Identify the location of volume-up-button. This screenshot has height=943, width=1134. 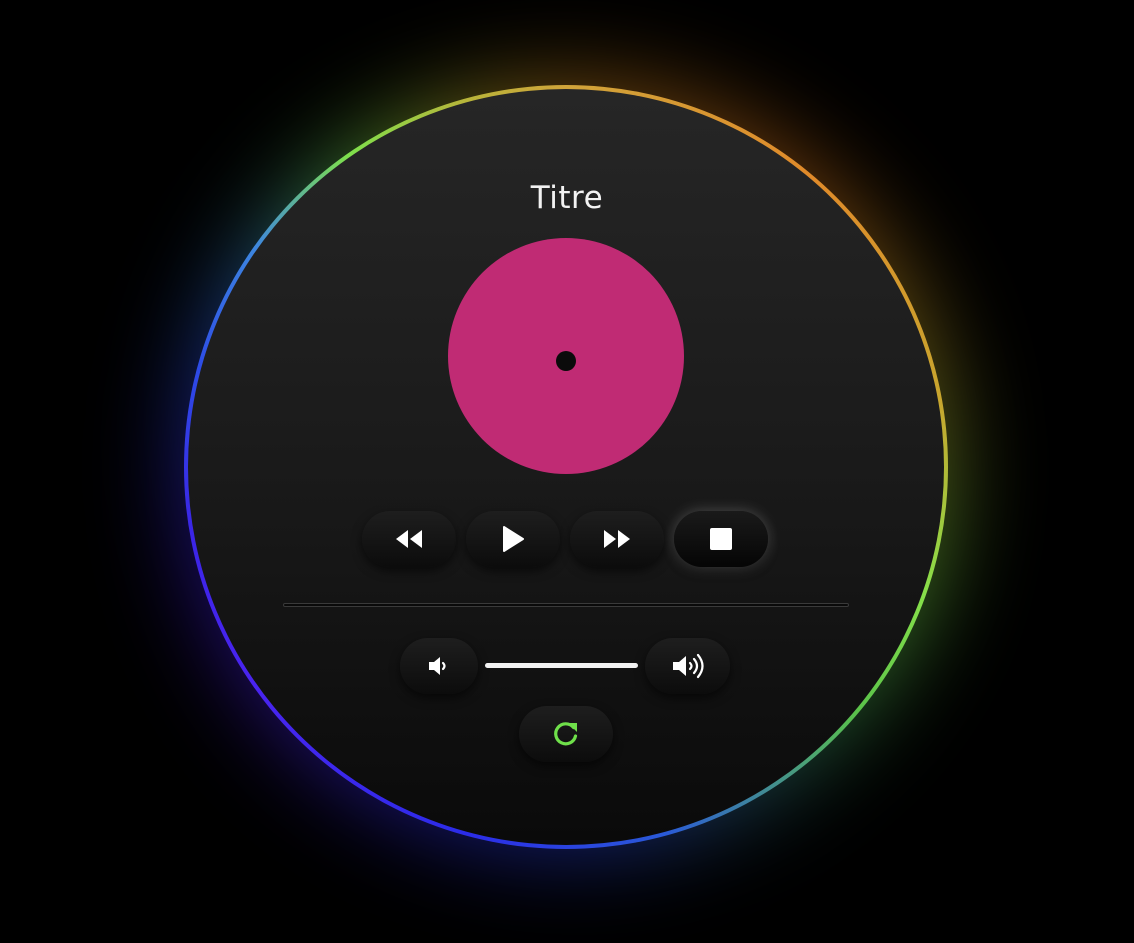
(687, 666).